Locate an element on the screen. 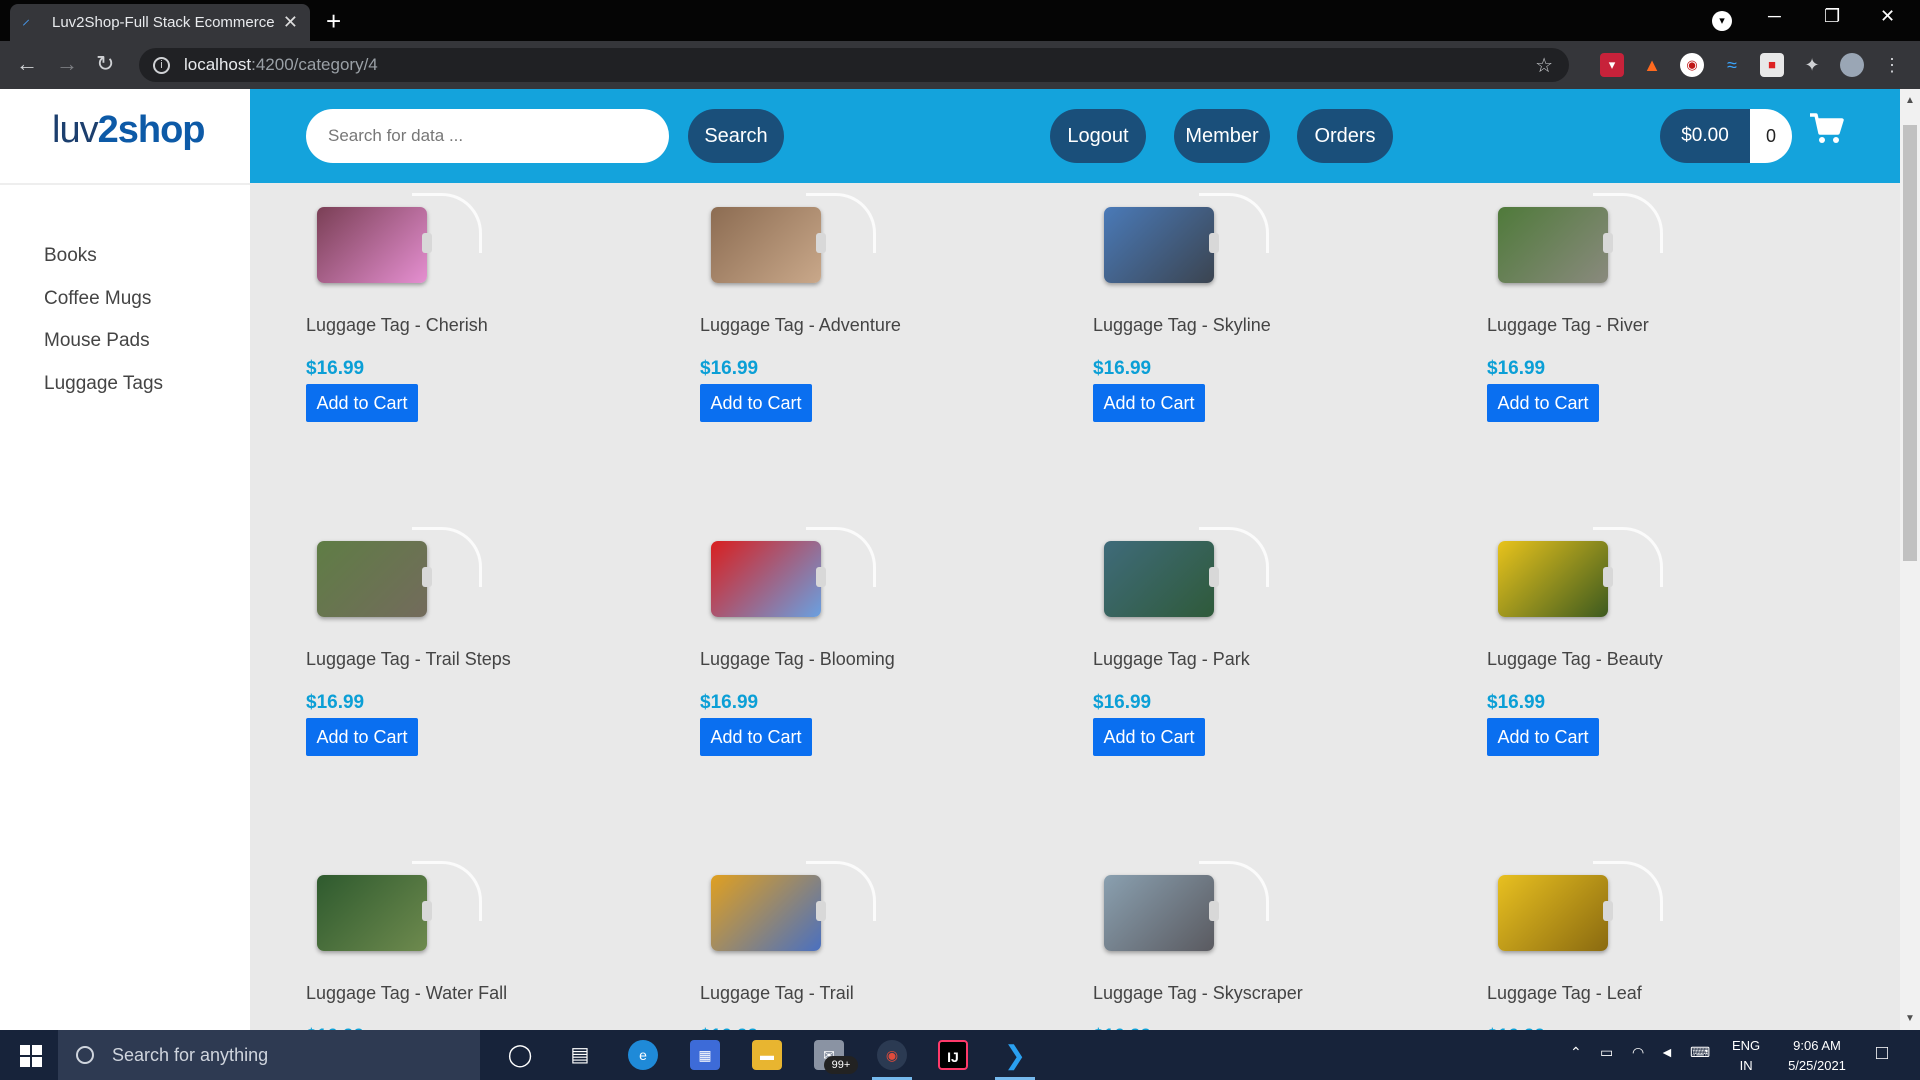 The height and width of the screenshot is (1080, 1920). product-name: Luggage Tag - Water Fall is located at coordinates (406, 993).